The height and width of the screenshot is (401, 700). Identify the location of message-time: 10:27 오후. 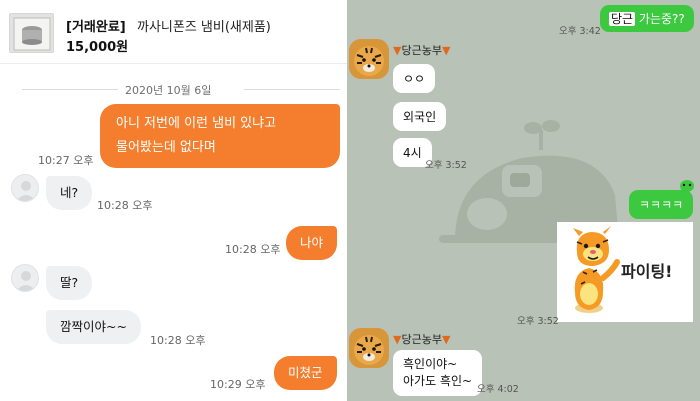
(66, 160).